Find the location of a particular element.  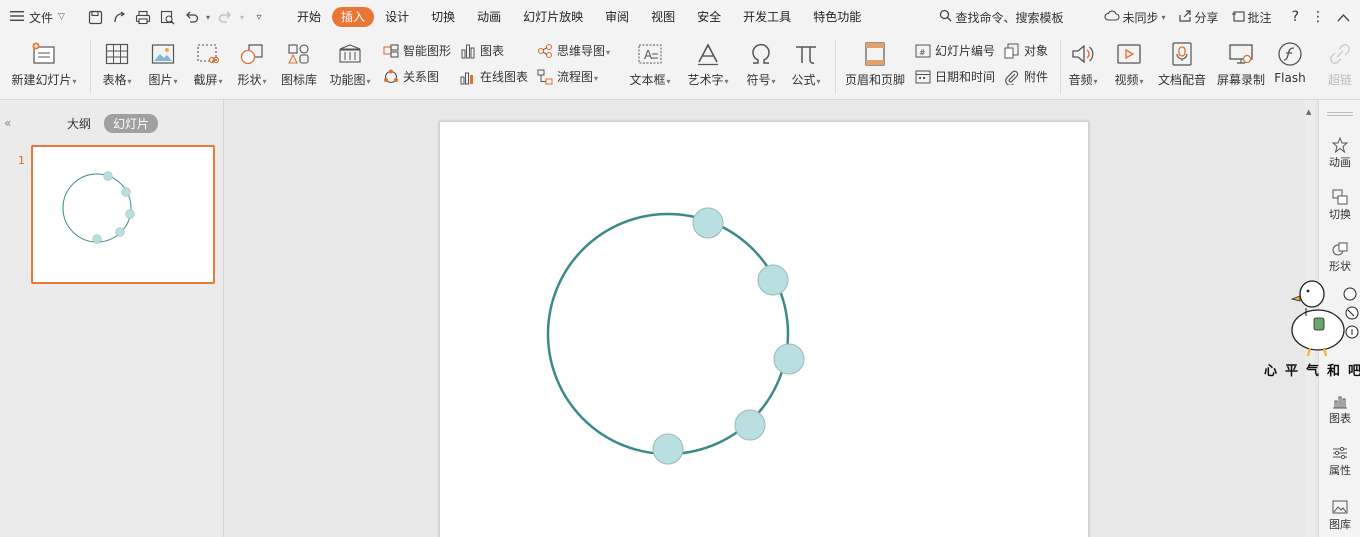

table-button: 表格▾ is located at coordinates (117, 61).